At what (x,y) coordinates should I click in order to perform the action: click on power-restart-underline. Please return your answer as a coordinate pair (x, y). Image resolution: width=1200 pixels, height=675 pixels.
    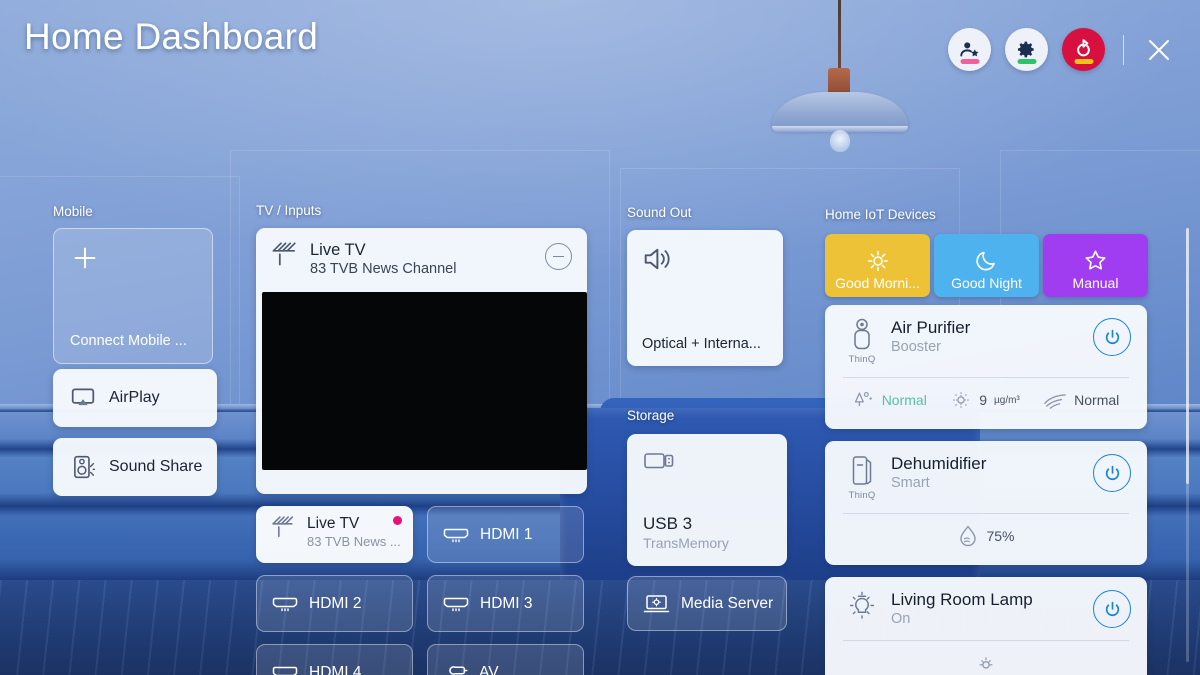
    Looking at the image, I should click on (1083, 61).